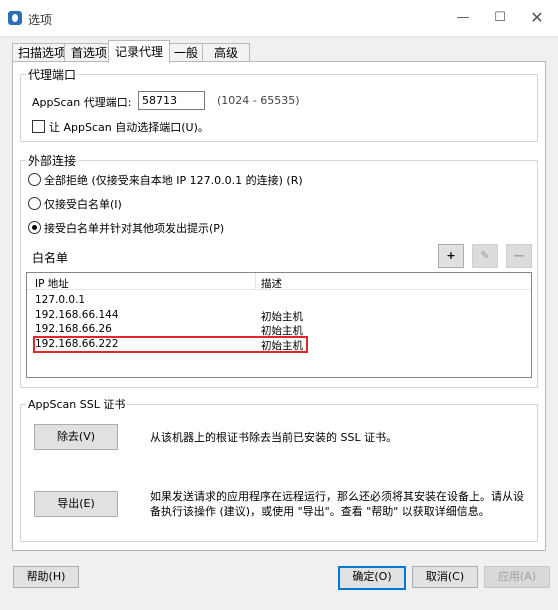 The width and height of the screenshot is (558, 610). Describe the element at coordinates (258, 100) in the screenshot. I see `port-range-hint: (1024 - 65535)` at that location.